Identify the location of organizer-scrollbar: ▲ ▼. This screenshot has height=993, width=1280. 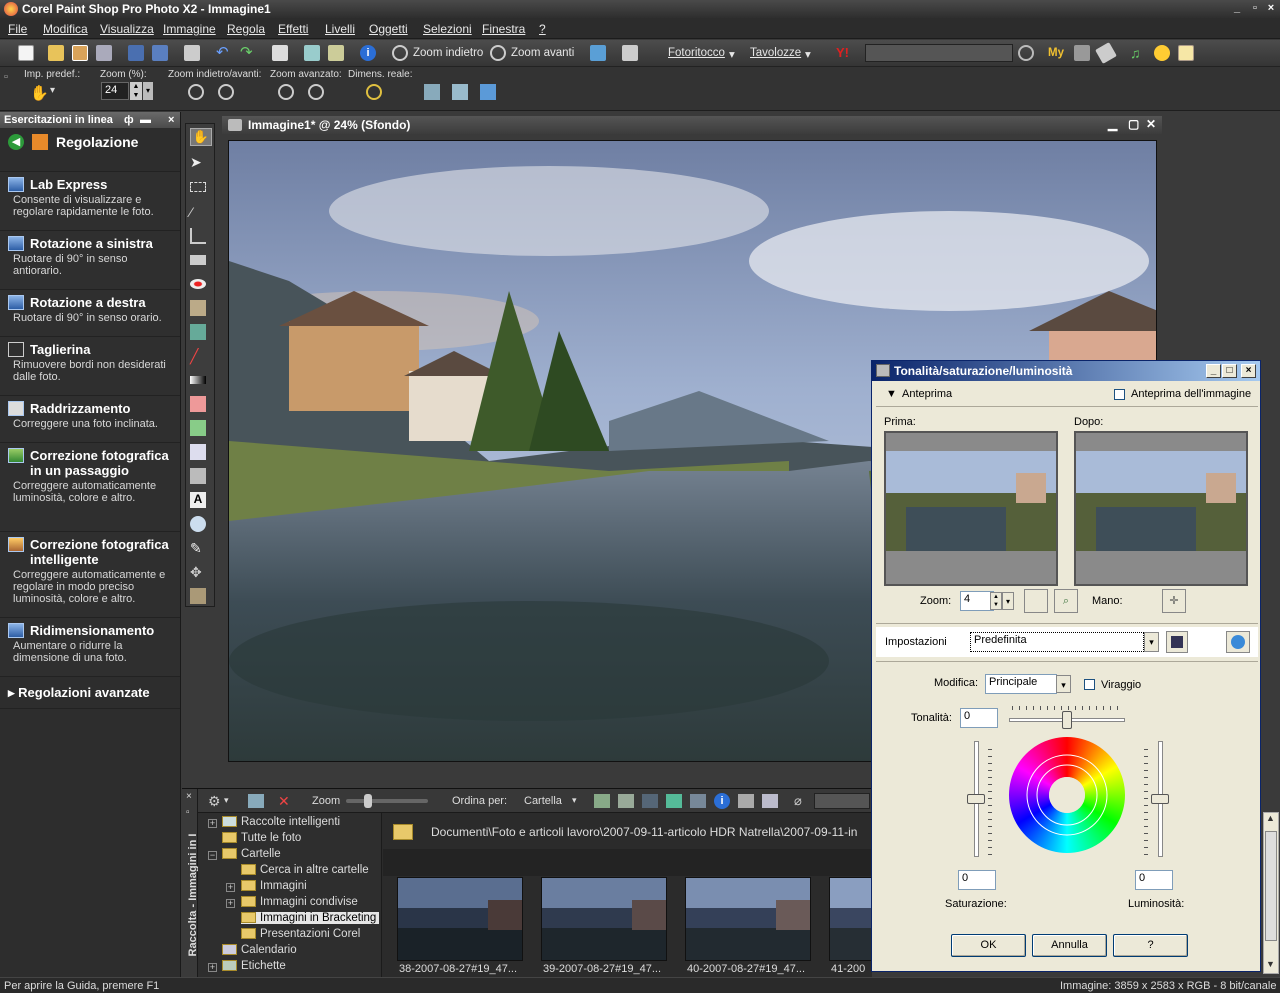
(1271, 893).